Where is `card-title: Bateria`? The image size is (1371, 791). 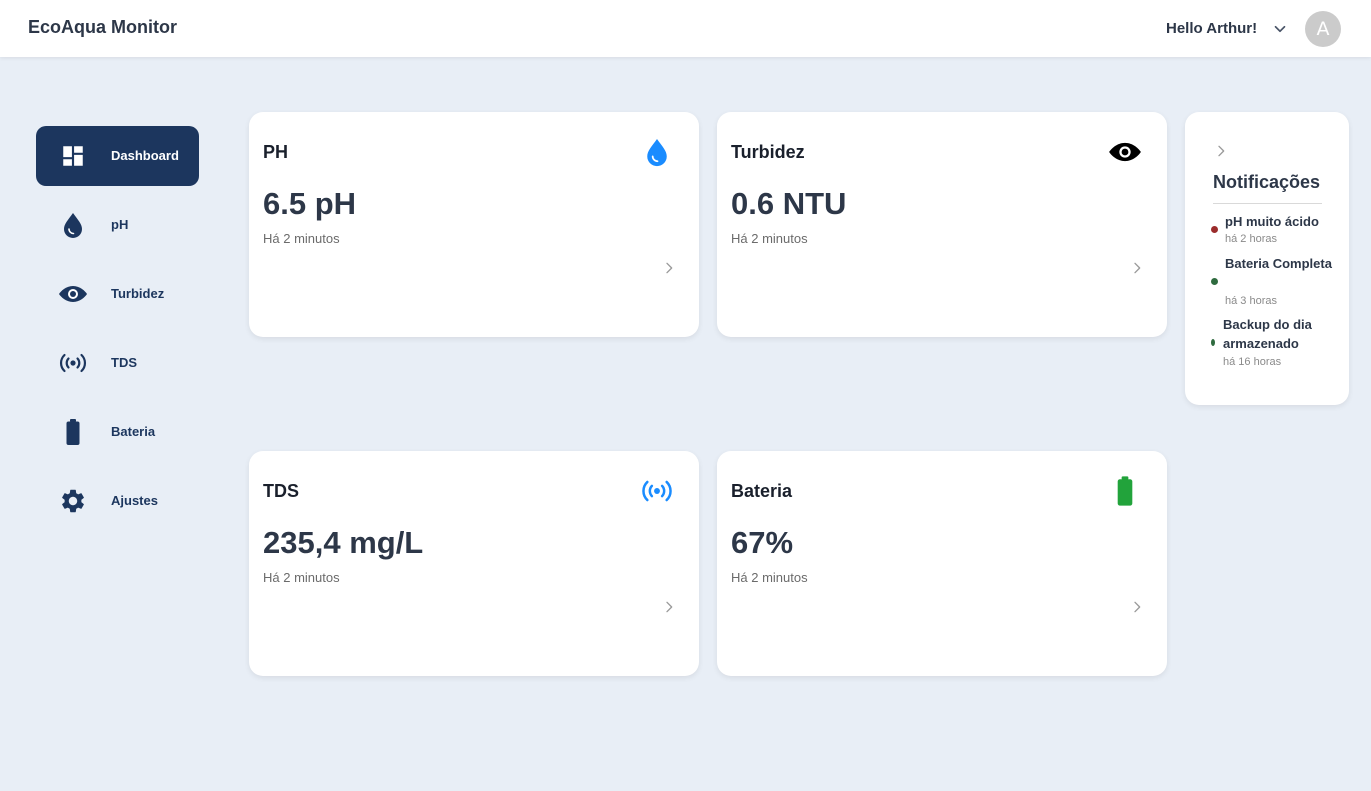
card-title: Bateria is located at coordinates (762, 491).